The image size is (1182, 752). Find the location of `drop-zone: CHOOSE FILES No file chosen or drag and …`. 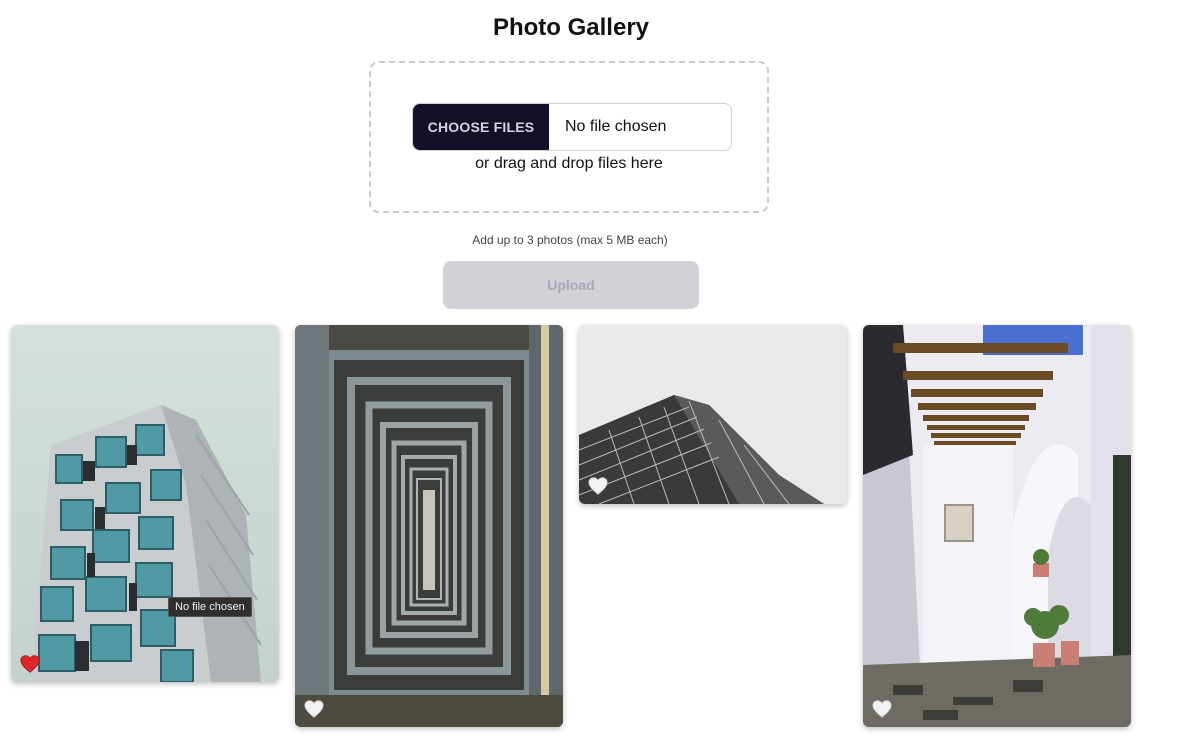

drop-zone: CHOOSE FILES No file chosen or drag and … is located at coordinates (569, 137).